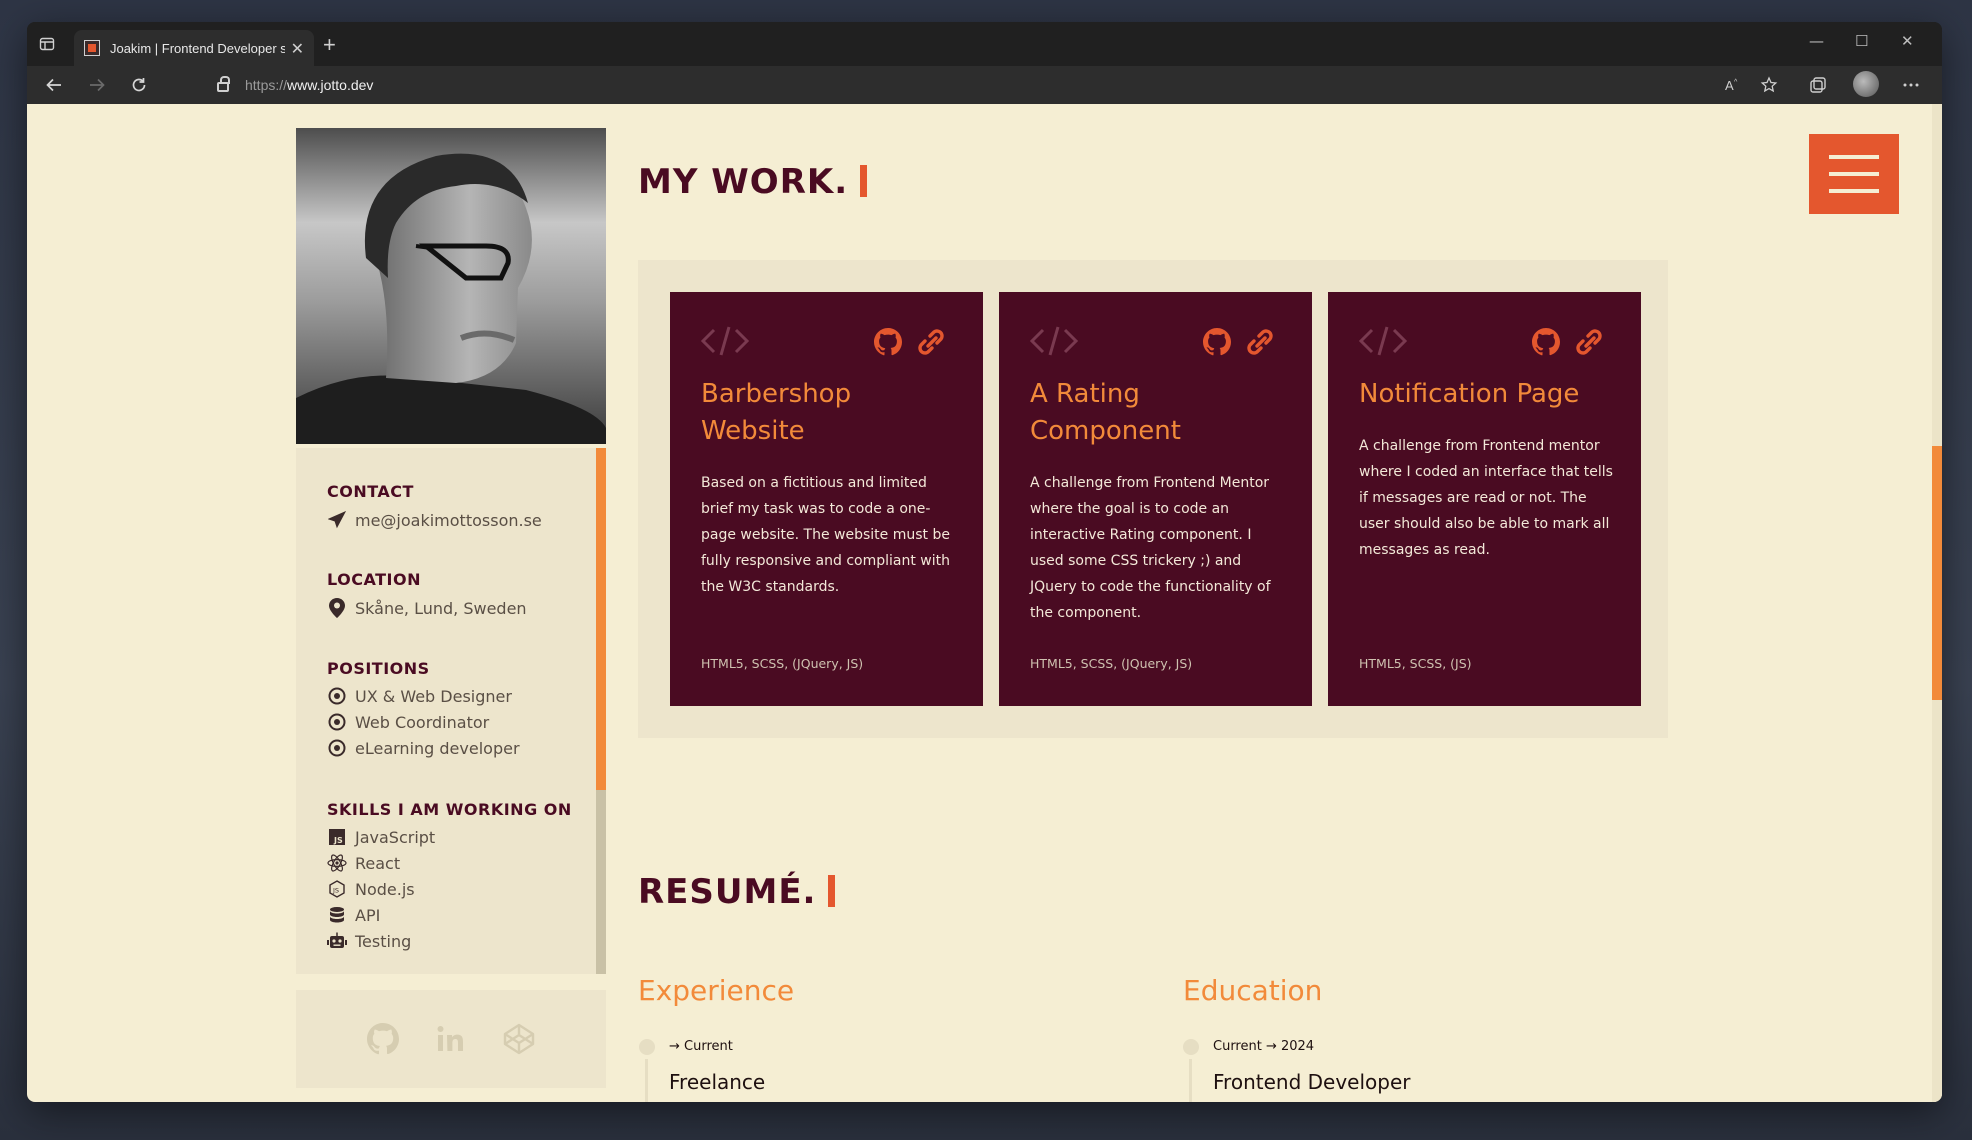 The height and width of the screenshot is (1140, 1972). What do you see at coordinates (368, 915) in the screenshot?
I see `skill-label: API` at bounding box center [368, 915].